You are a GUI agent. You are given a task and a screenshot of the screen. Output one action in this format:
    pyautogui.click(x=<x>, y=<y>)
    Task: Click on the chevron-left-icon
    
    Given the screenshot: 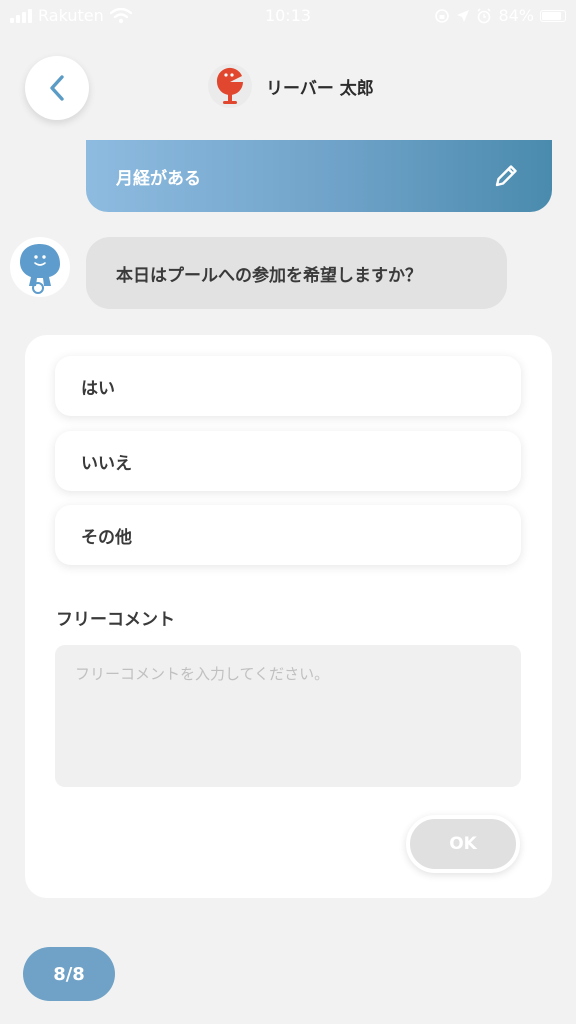 What is the action you would take?
    pyautogui.click(x=57, y=88)
    